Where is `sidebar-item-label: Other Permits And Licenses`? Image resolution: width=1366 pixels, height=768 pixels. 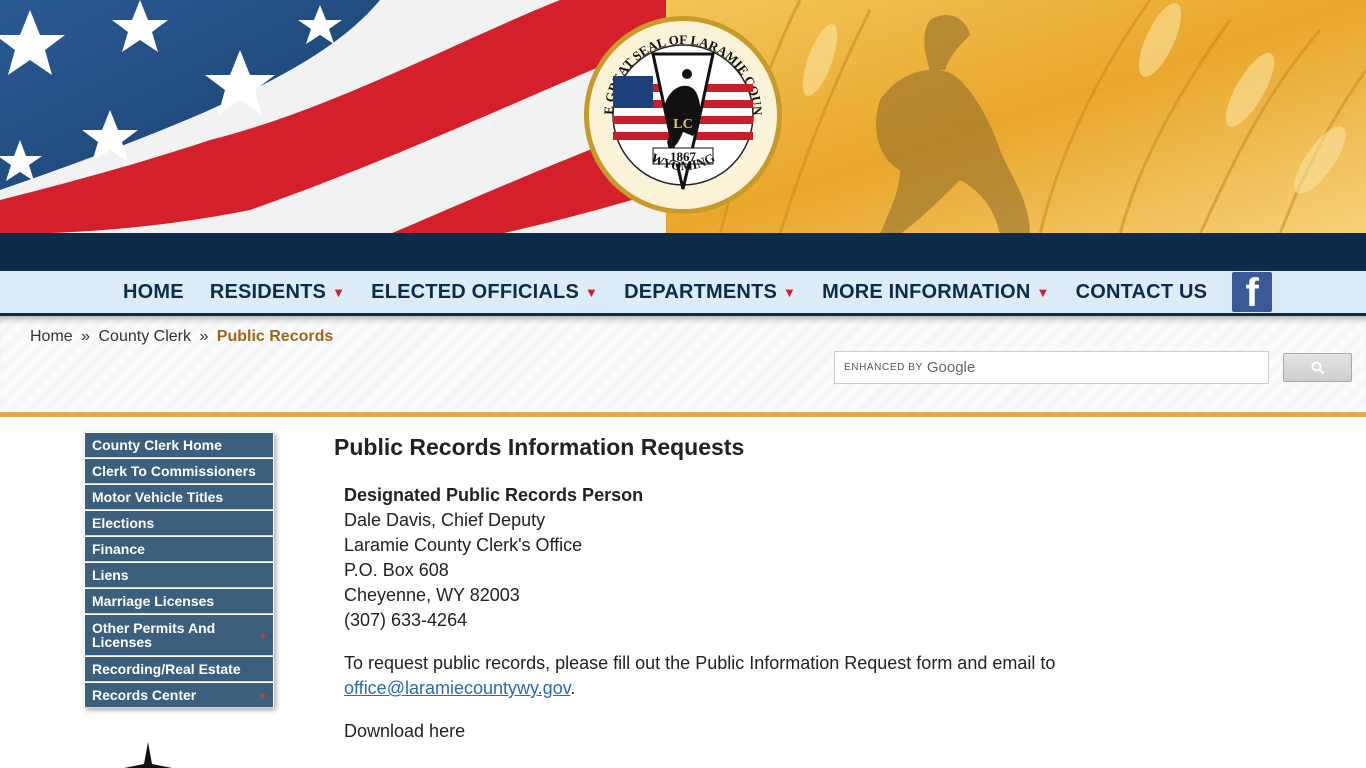
sidebar-item-label: Other Permits And Licenses is located at coordinates (154, 635).